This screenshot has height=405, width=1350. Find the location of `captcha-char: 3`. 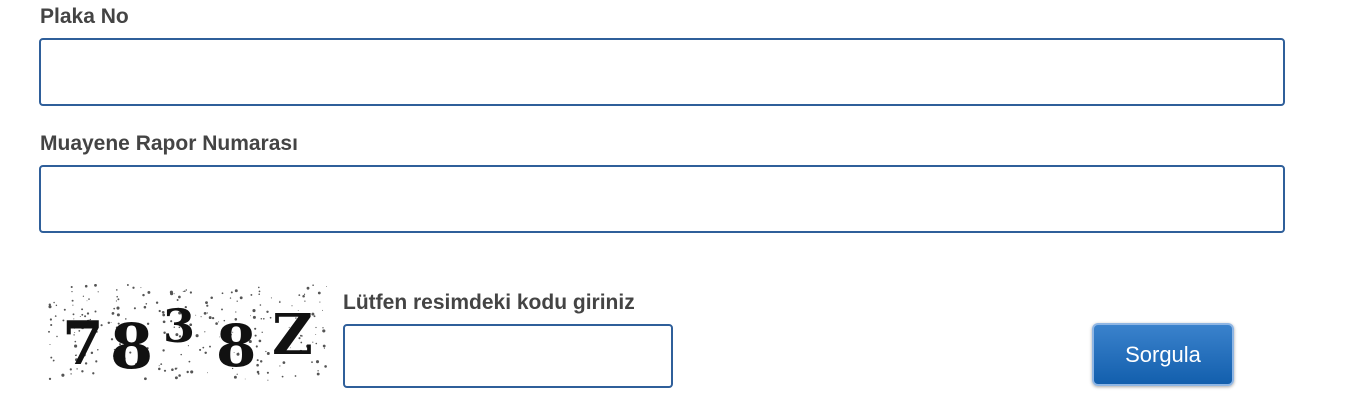

captcha-char: 3 is located at coordinates (179, 326).